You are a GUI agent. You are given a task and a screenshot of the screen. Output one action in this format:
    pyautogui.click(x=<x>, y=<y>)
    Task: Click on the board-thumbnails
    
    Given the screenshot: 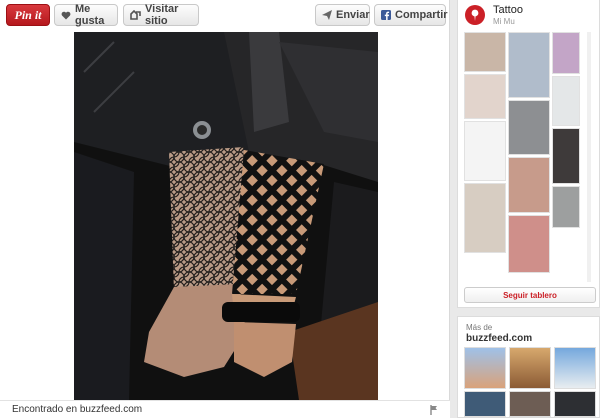 What is the action you would take?
    pyautogui.click(x=529, y=158)
    